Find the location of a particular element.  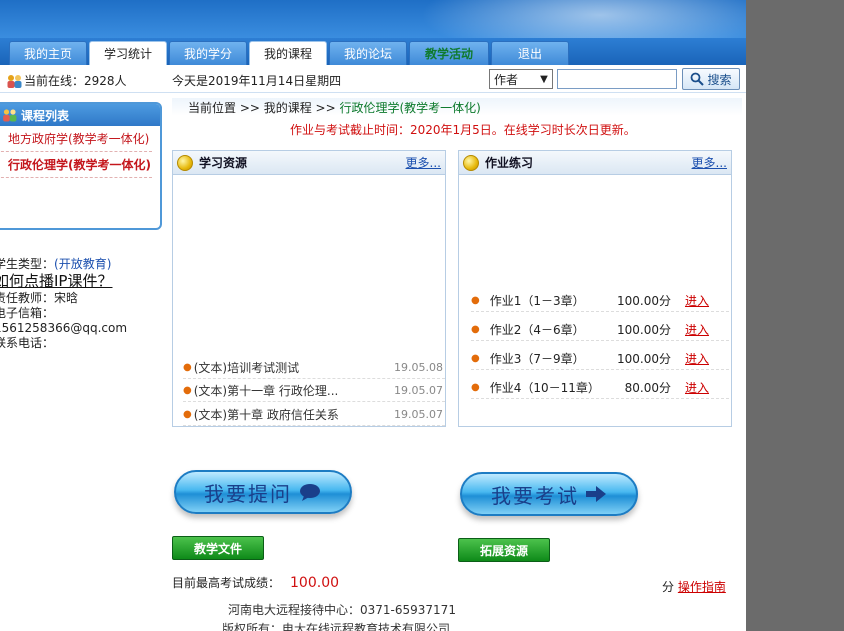

breadcrumb-current: 行政伦理学(教学考一体化) is located at coordinates (410, 107).